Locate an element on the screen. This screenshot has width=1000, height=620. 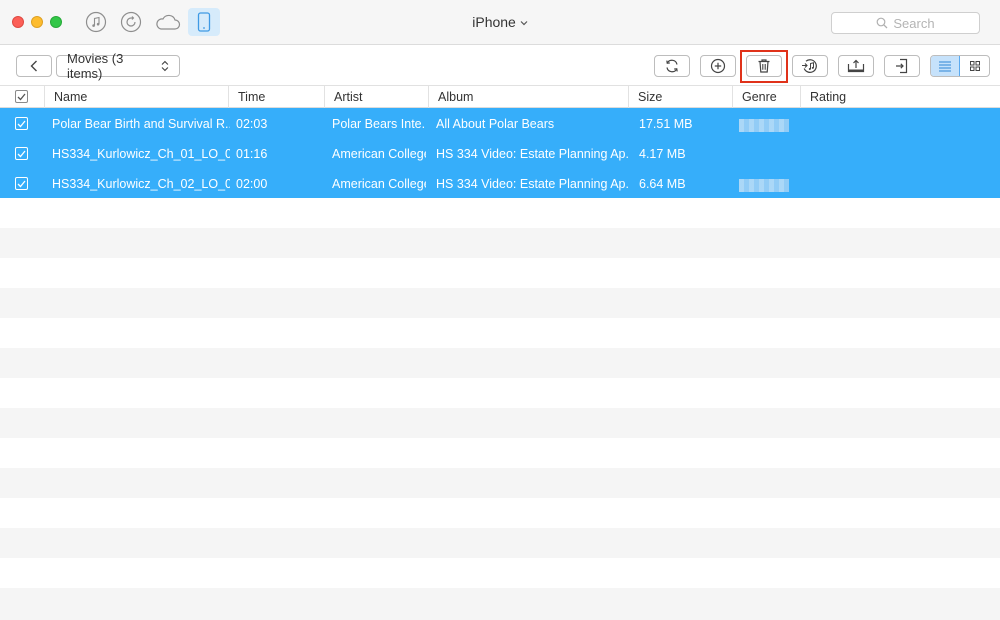
search-input: Search is located at coordinates (905, 23).